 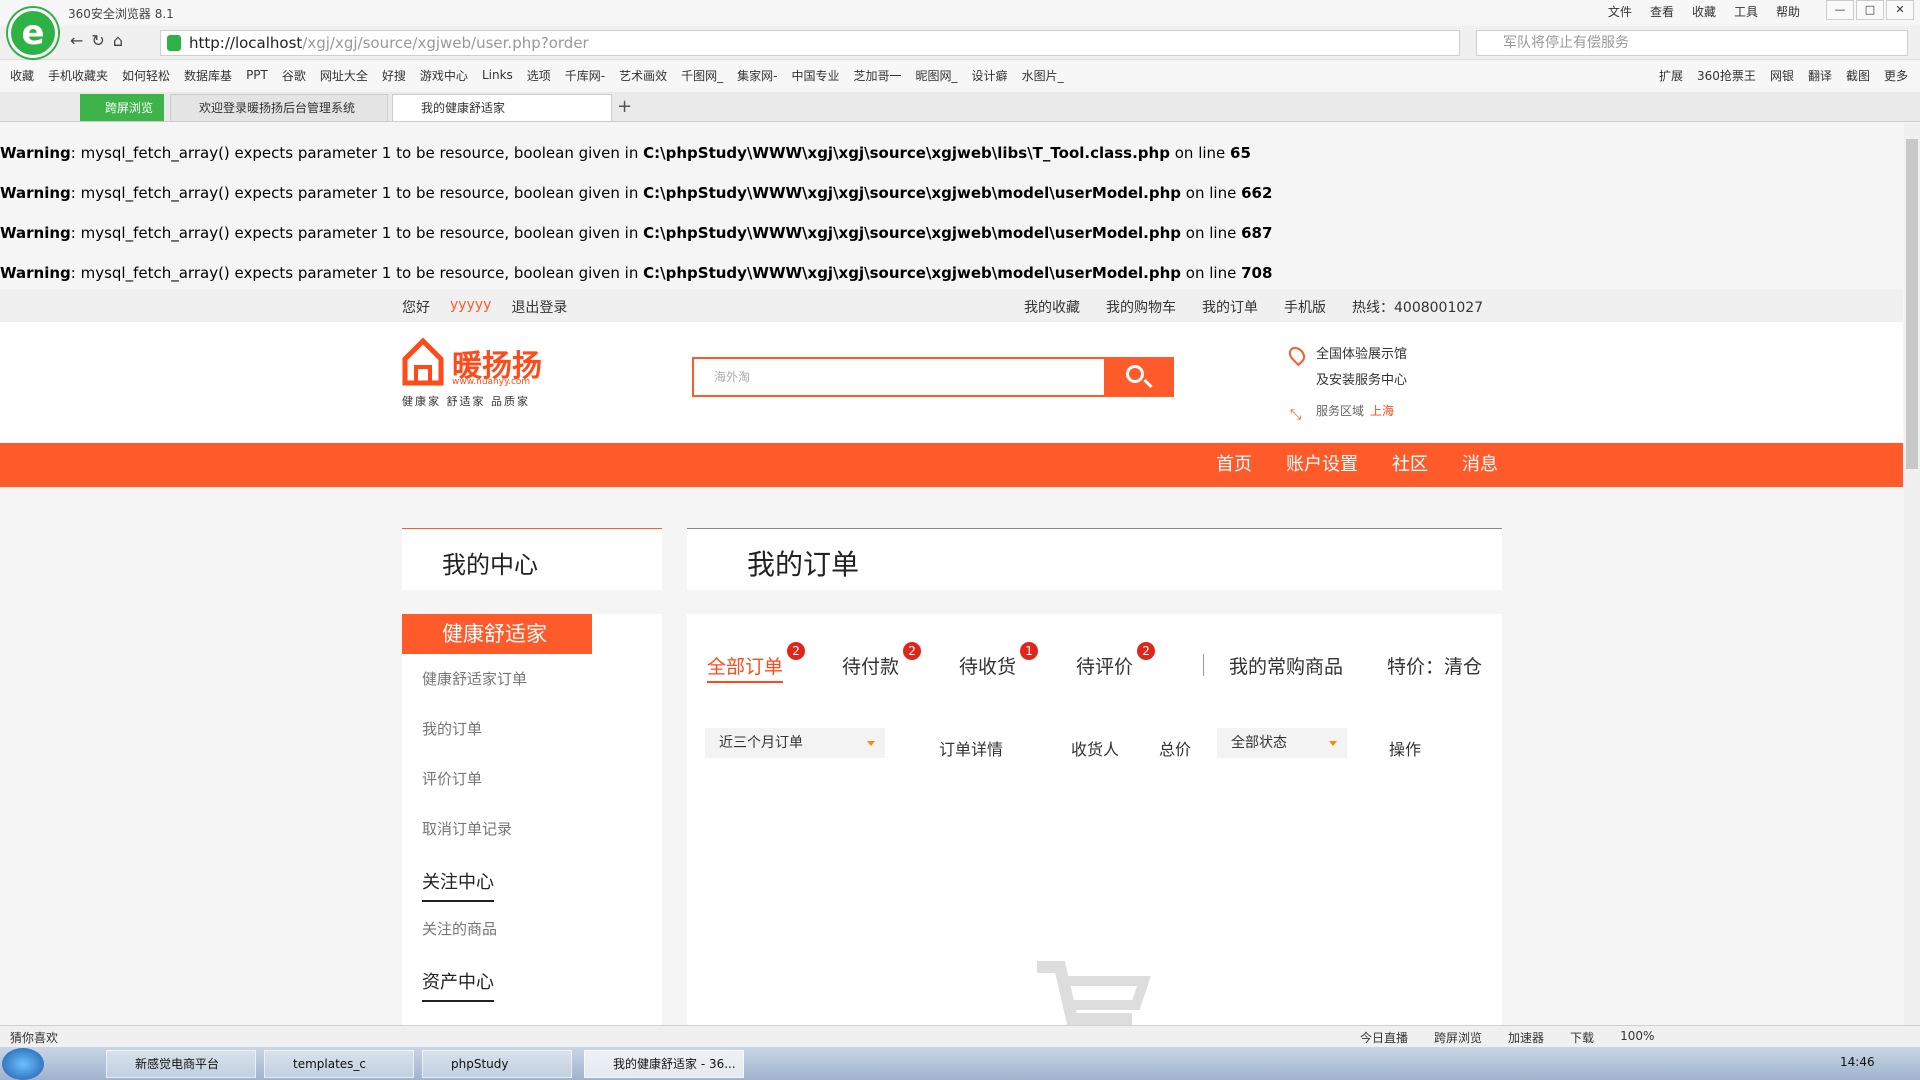 I want to click on store-line-2: 及安装服务中心, so click(x=1361, y=381).